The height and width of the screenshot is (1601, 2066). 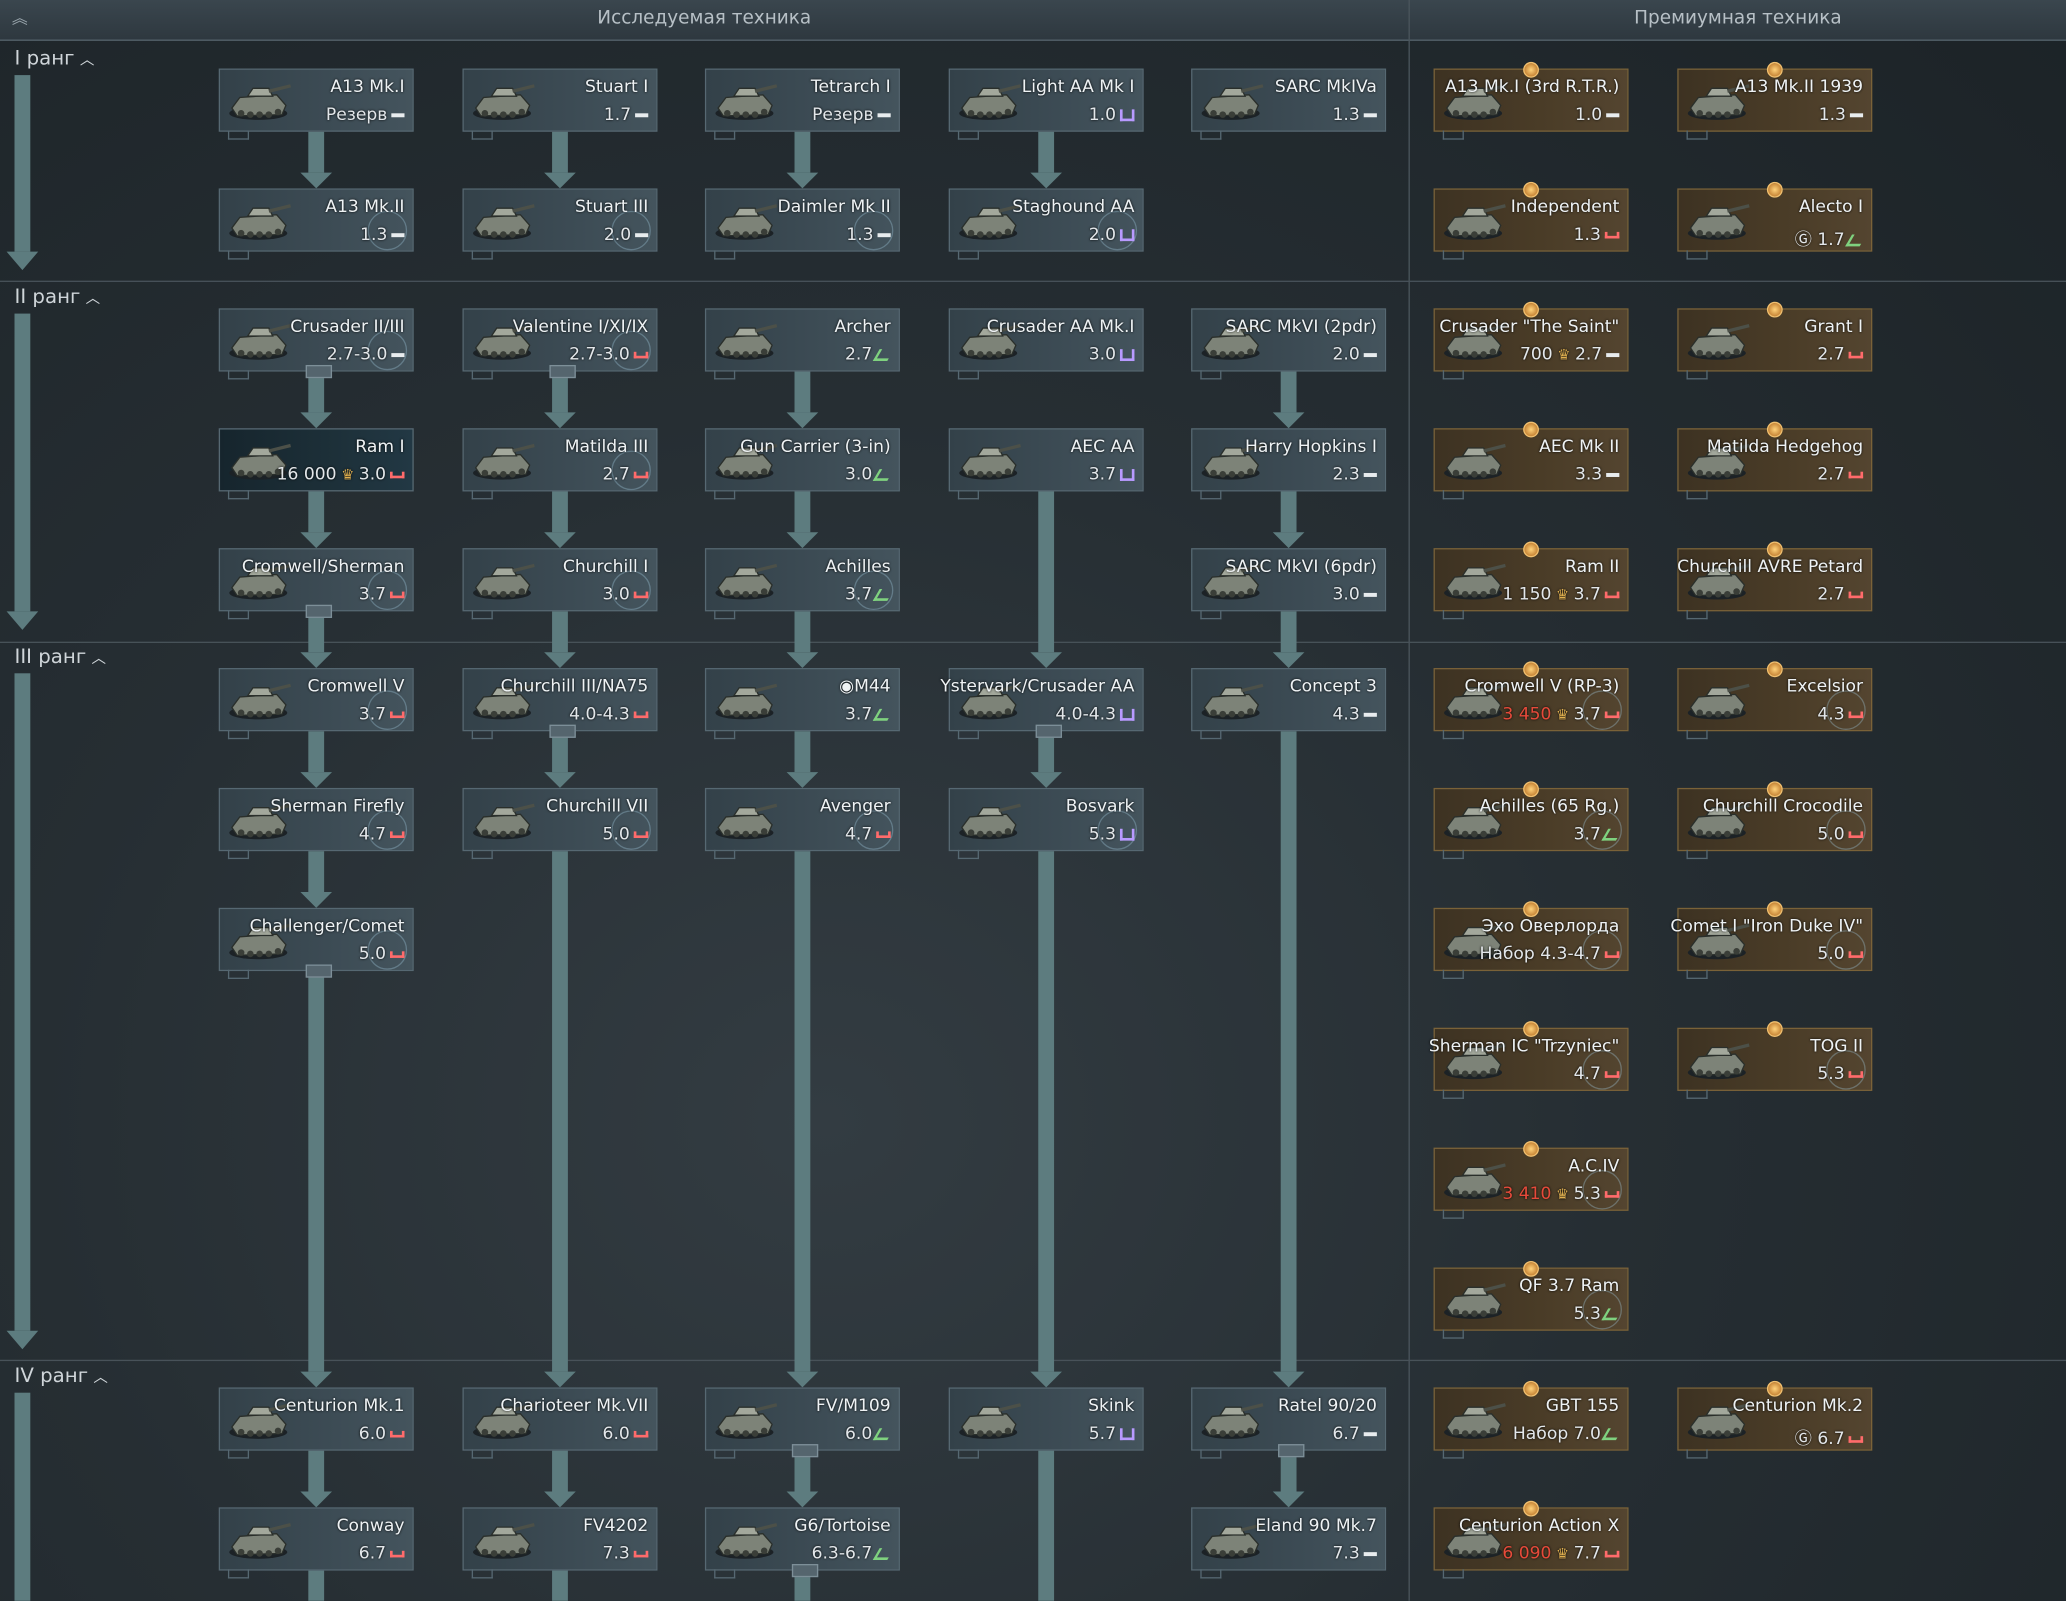 I want to click on vehicle-card-matilda-hedgehog: Matilda Hedgehog 2.7, so click(x=1775, y=460).